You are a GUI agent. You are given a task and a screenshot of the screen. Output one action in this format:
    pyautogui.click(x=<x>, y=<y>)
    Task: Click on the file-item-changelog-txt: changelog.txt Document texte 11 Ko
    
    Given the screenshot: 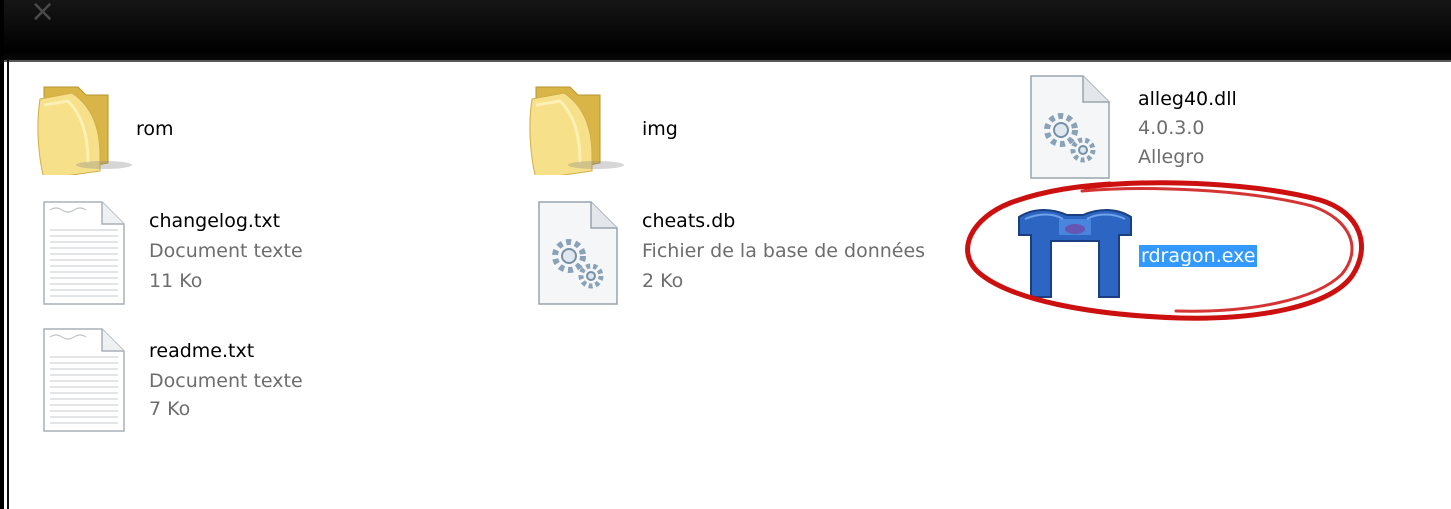 What is the action you would take?
    pyautogui.click(x=240, y=254)
    